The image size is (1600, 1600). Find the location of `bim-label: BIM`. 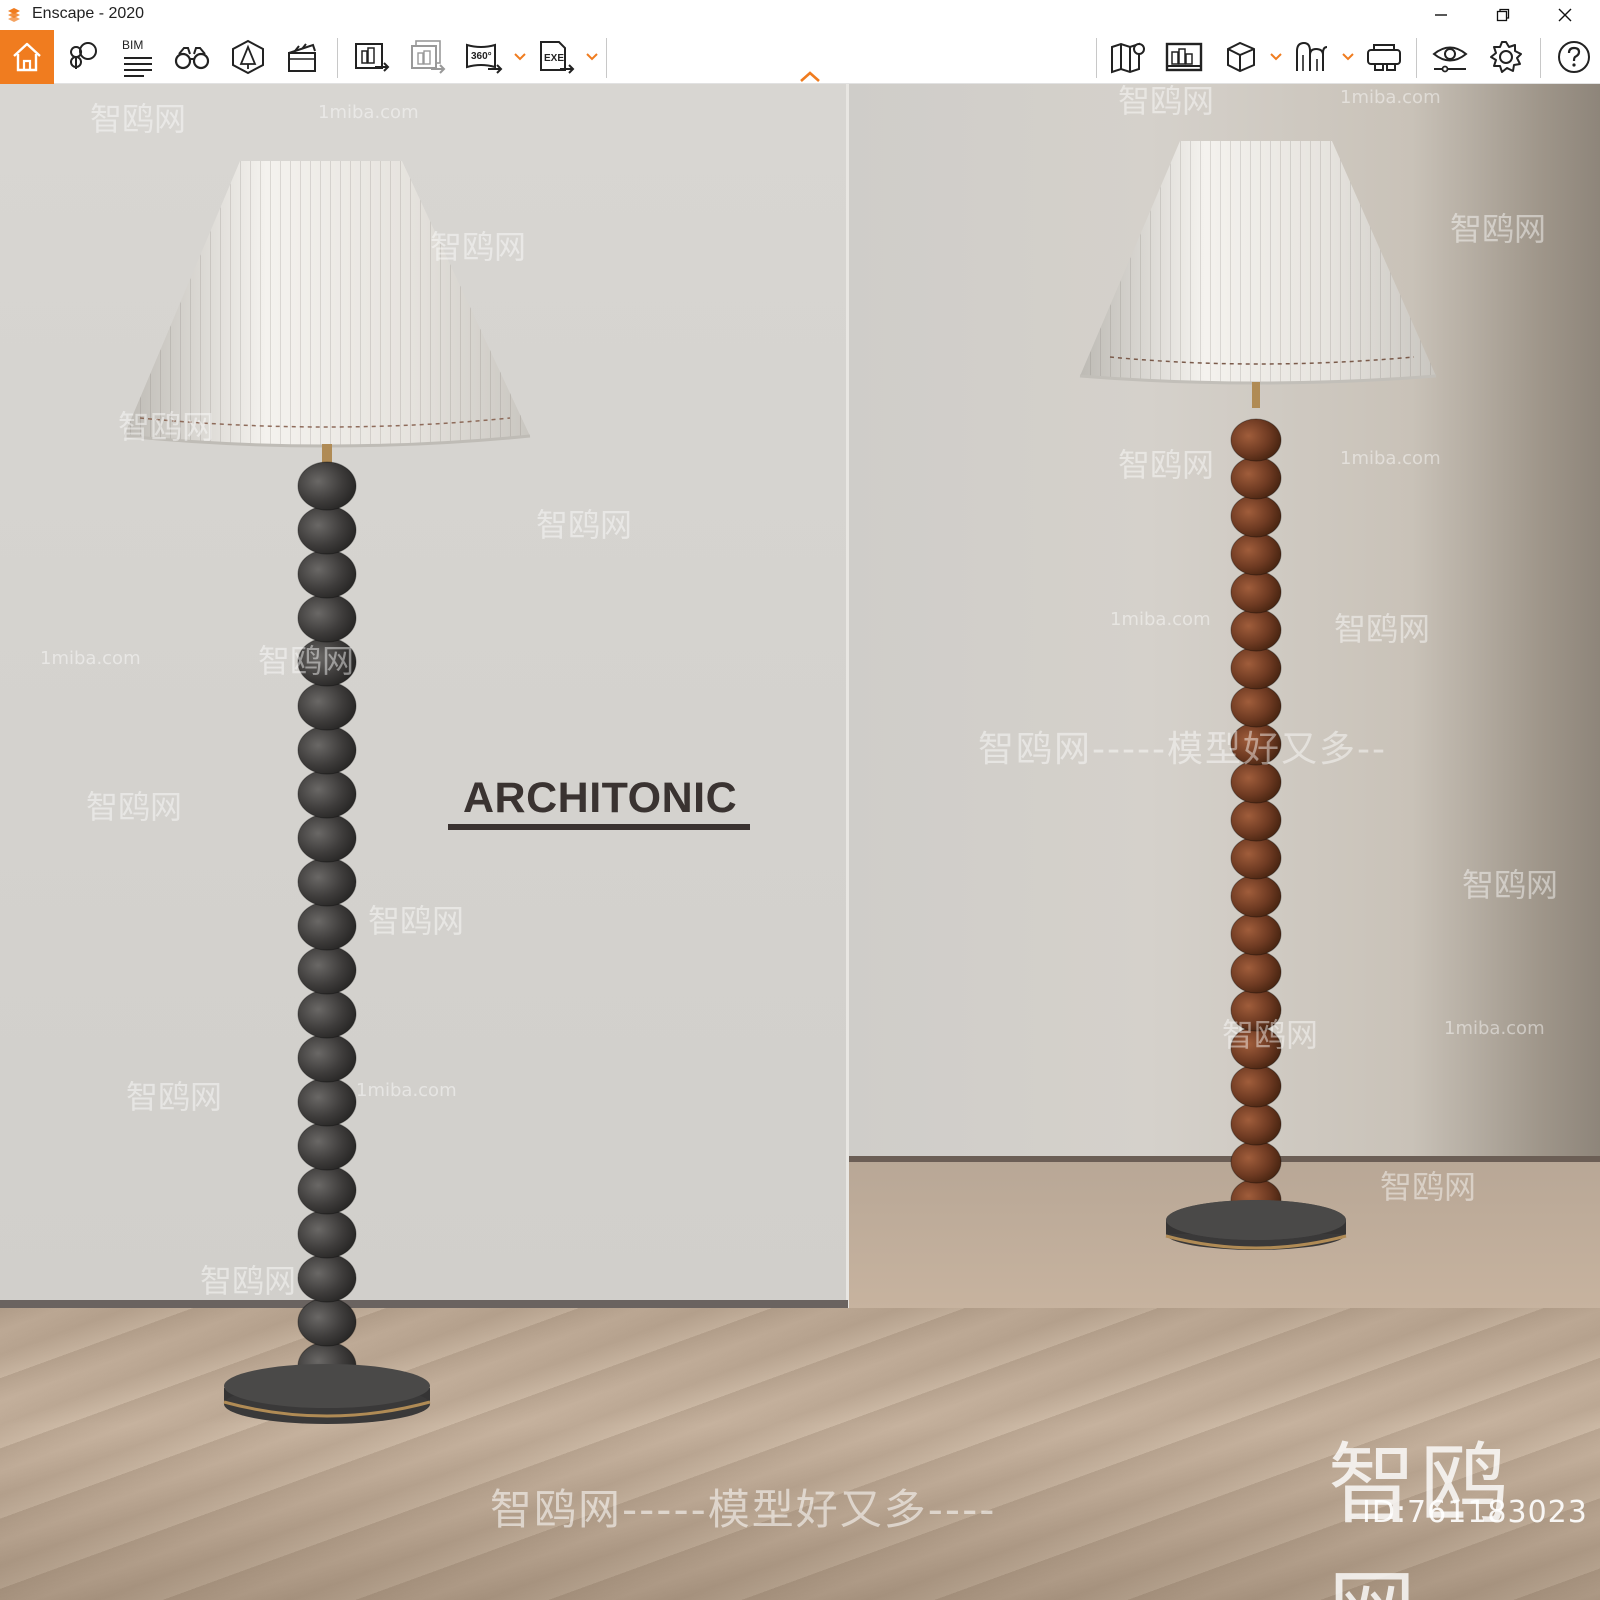

bim-label: BIM is located at coordinates (133, 45).